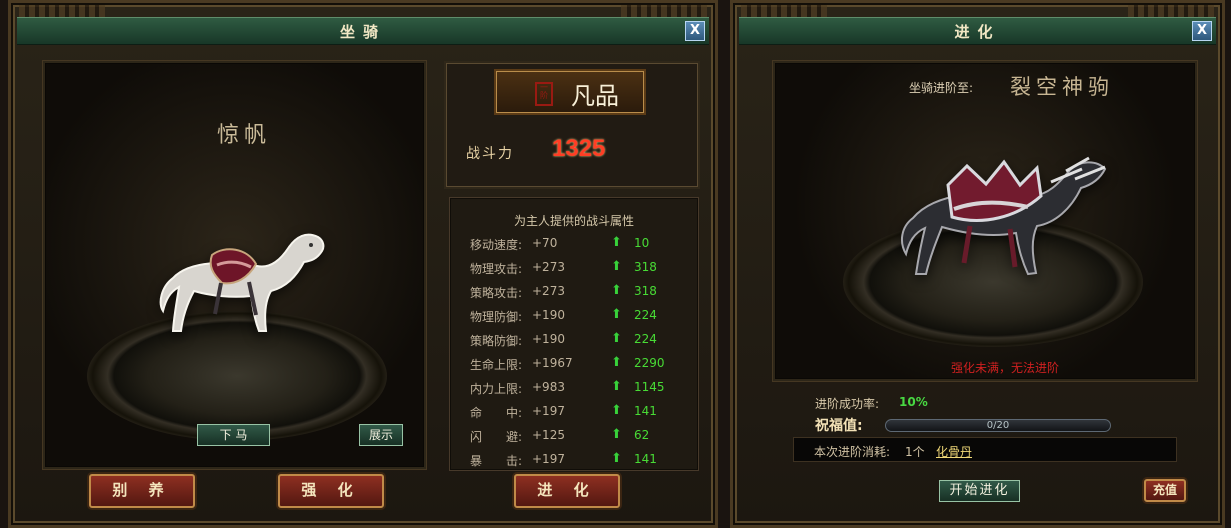 The height and width of the screenshot is (528, 1231). What do you see at coordinates (1005, 368) in the screenshot?
I see `evolution-warning: 强化未满，无法进阶` at bounding box center [1005, 368].